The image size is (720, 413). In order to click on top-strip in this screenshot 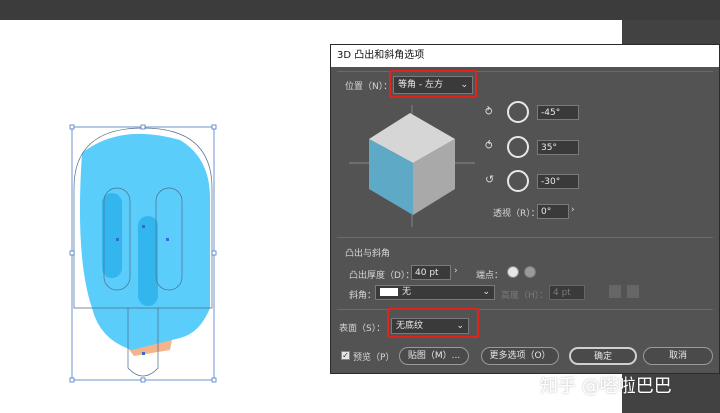, I will do `click(360, 10)`.